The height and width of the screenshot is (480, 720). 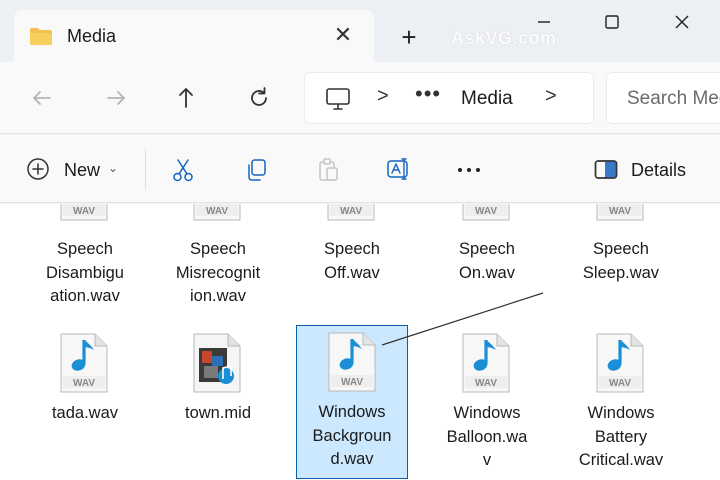 What do you see at coordinates (399, 170) in the screenshot?
I see `rename-icon` at bounding box center [399, 170].